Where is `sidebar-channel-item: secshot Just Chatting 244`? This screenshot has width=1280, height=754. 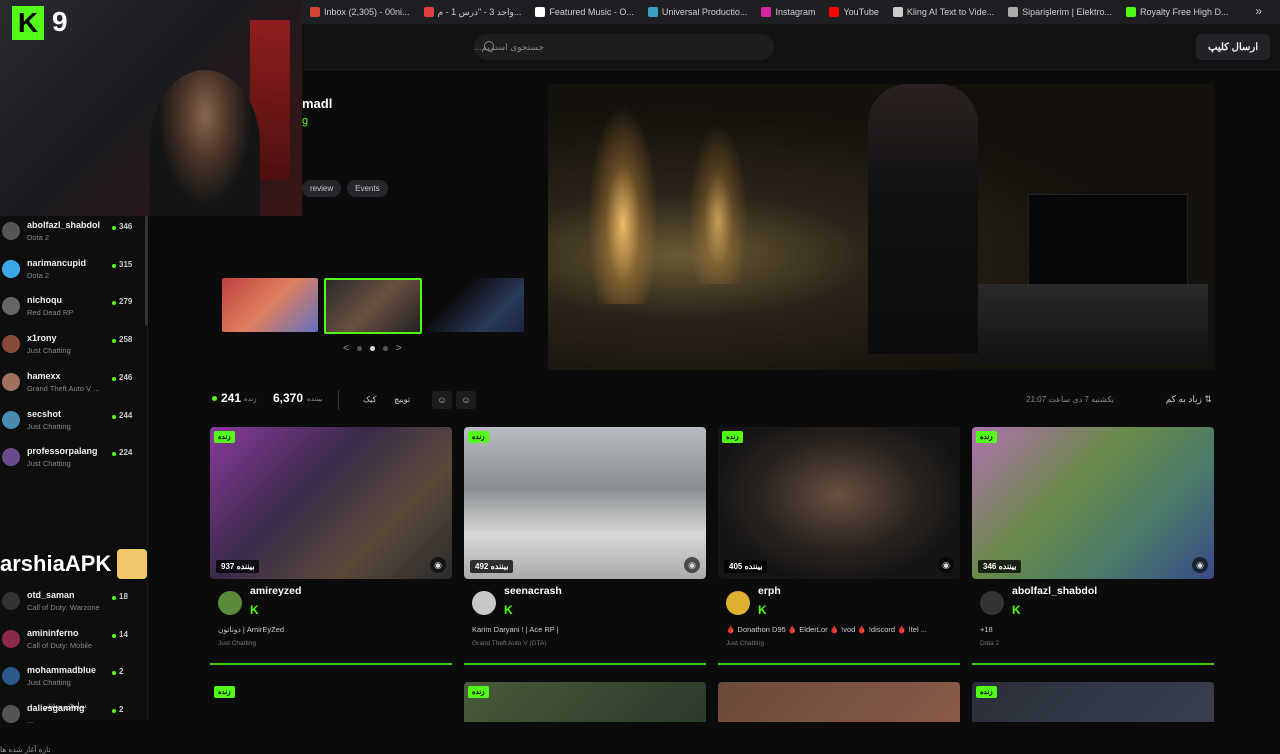
sidebar-channel-item: secshot Just Chatting 244 is located at coordinates (70, 425).